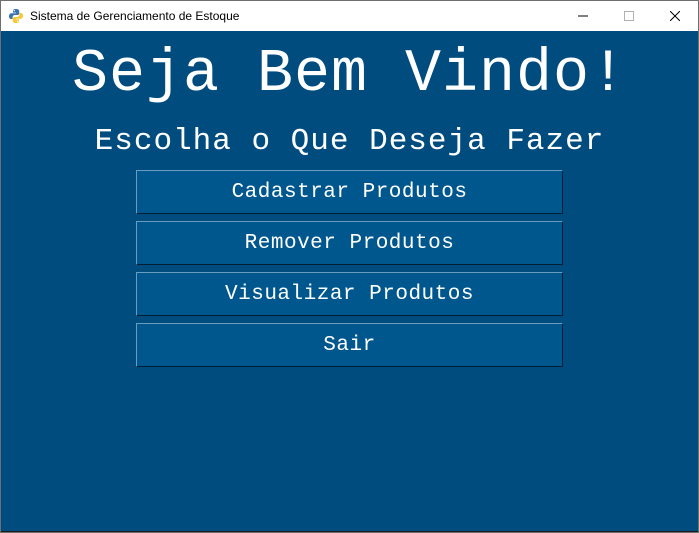 The height and width of the screenshot is (533, 699). Describe the element at coordinates (349, 345) in the screenshot. I see `exit-button: Sair` at that location.